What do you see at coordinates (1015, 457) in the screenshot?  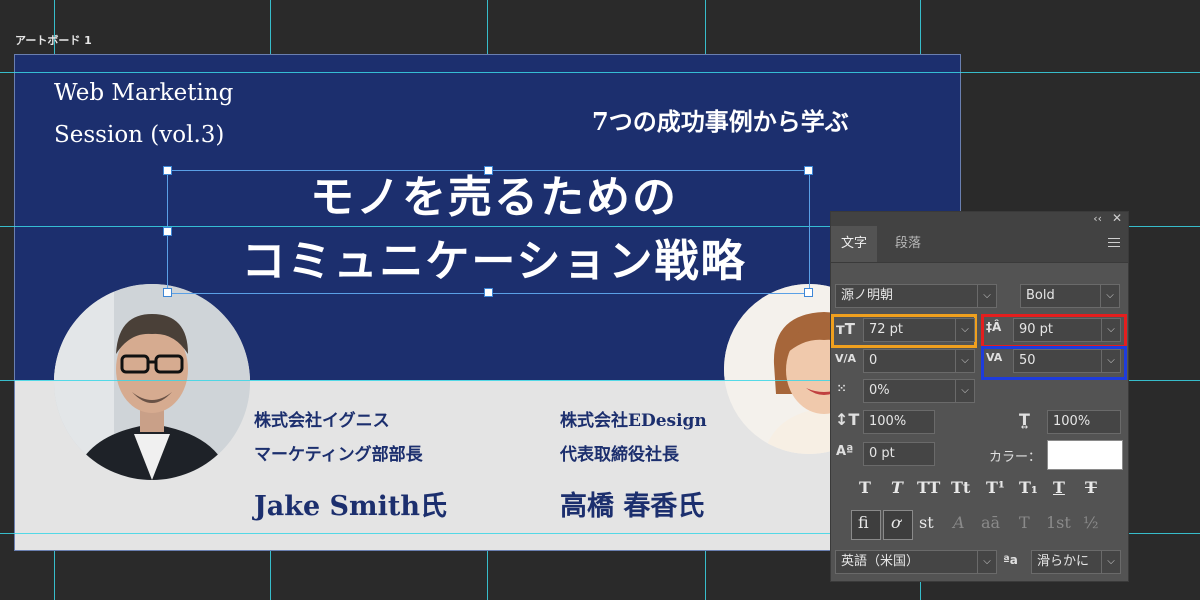 I see `color-label: カラー：` at bounding box center [1015, 457].